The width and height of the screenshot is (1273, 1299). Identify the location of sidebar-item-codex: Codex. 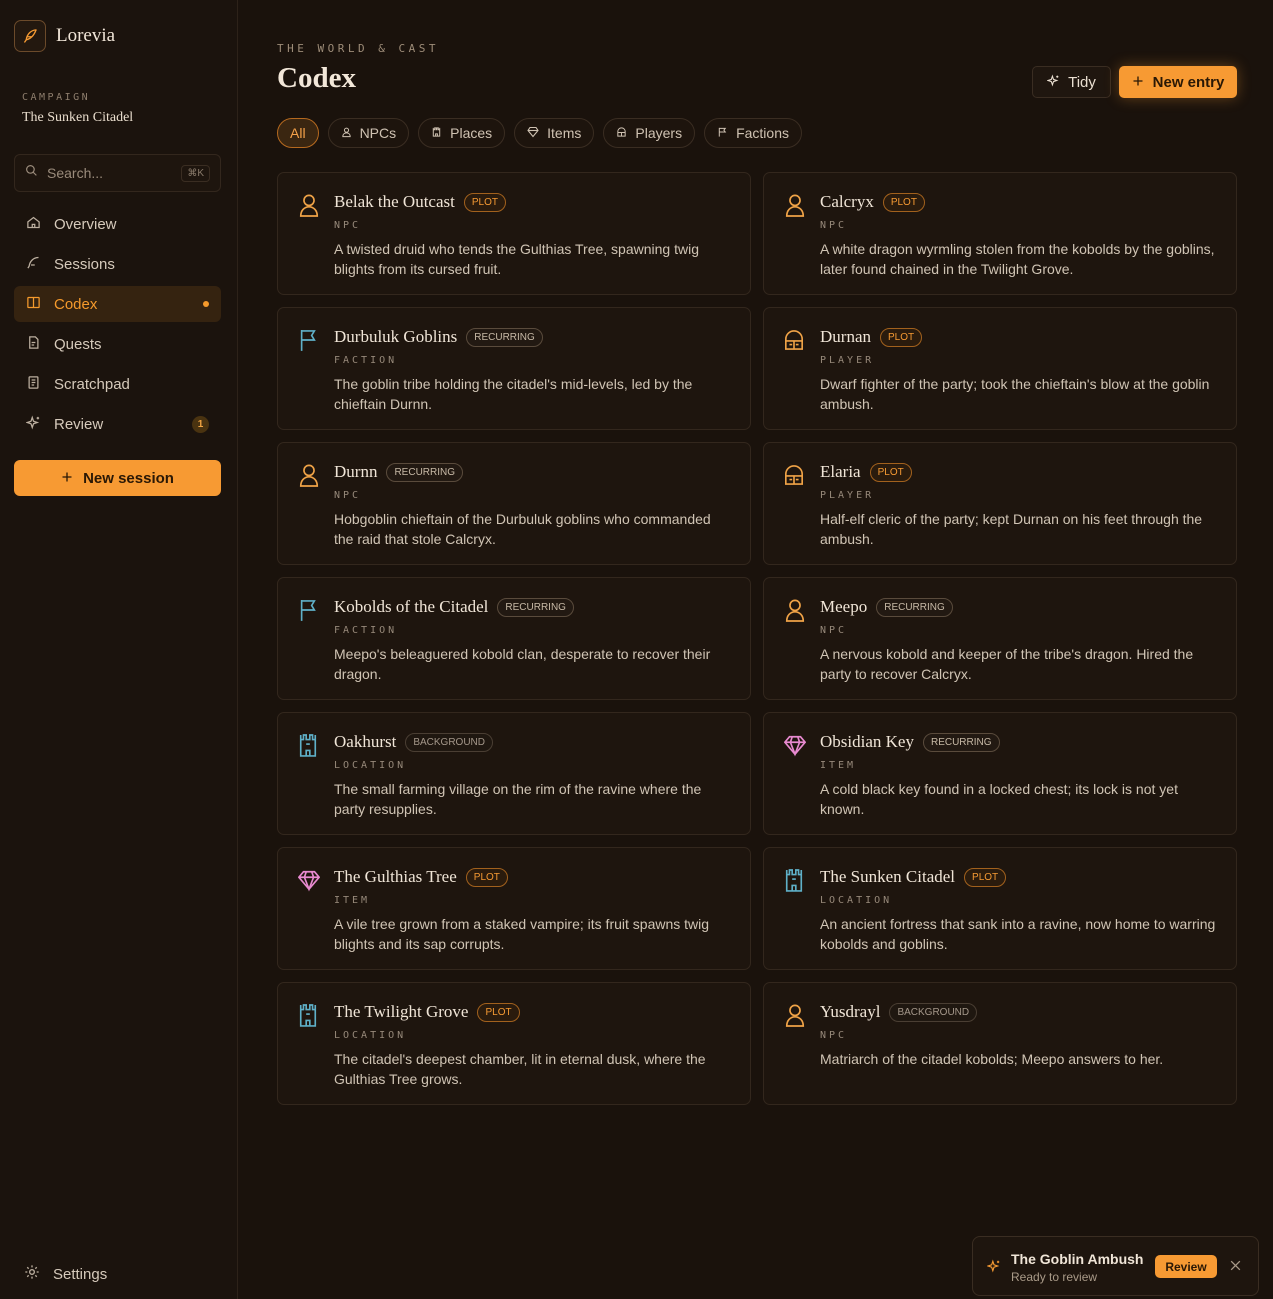
(117, 304).